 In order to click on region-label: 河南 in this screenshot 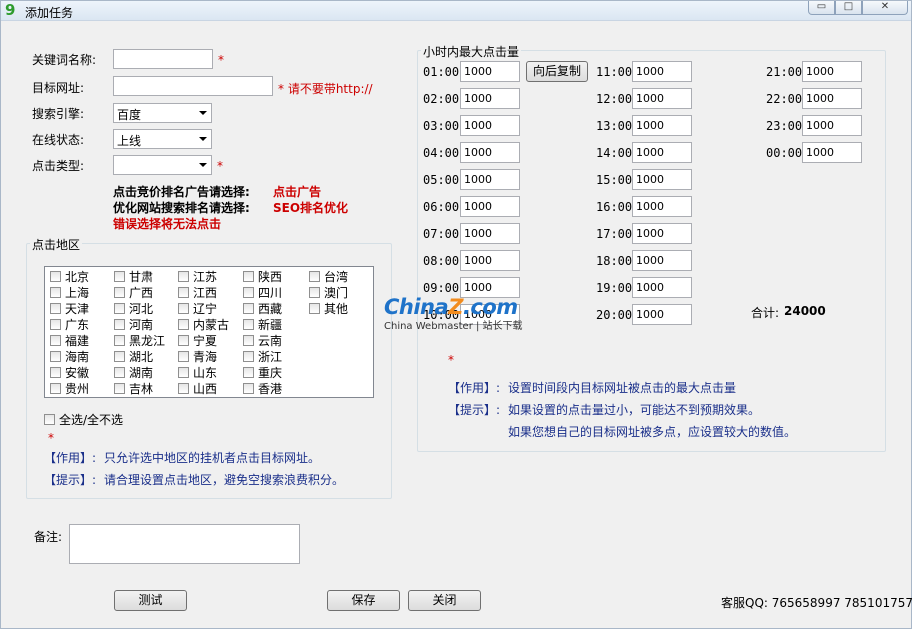, I will do `click(141, 325)`.